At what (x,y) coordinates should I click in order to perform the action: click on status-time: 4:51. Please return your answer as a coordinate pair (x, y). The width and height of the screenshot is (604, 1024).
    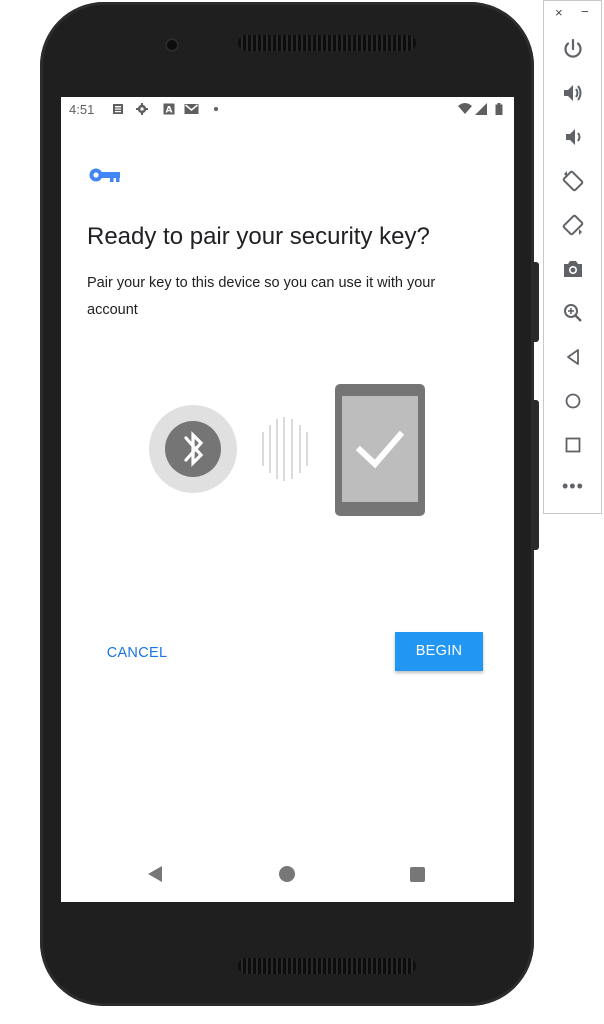
    Looking at the image, I should click on (82, 109).